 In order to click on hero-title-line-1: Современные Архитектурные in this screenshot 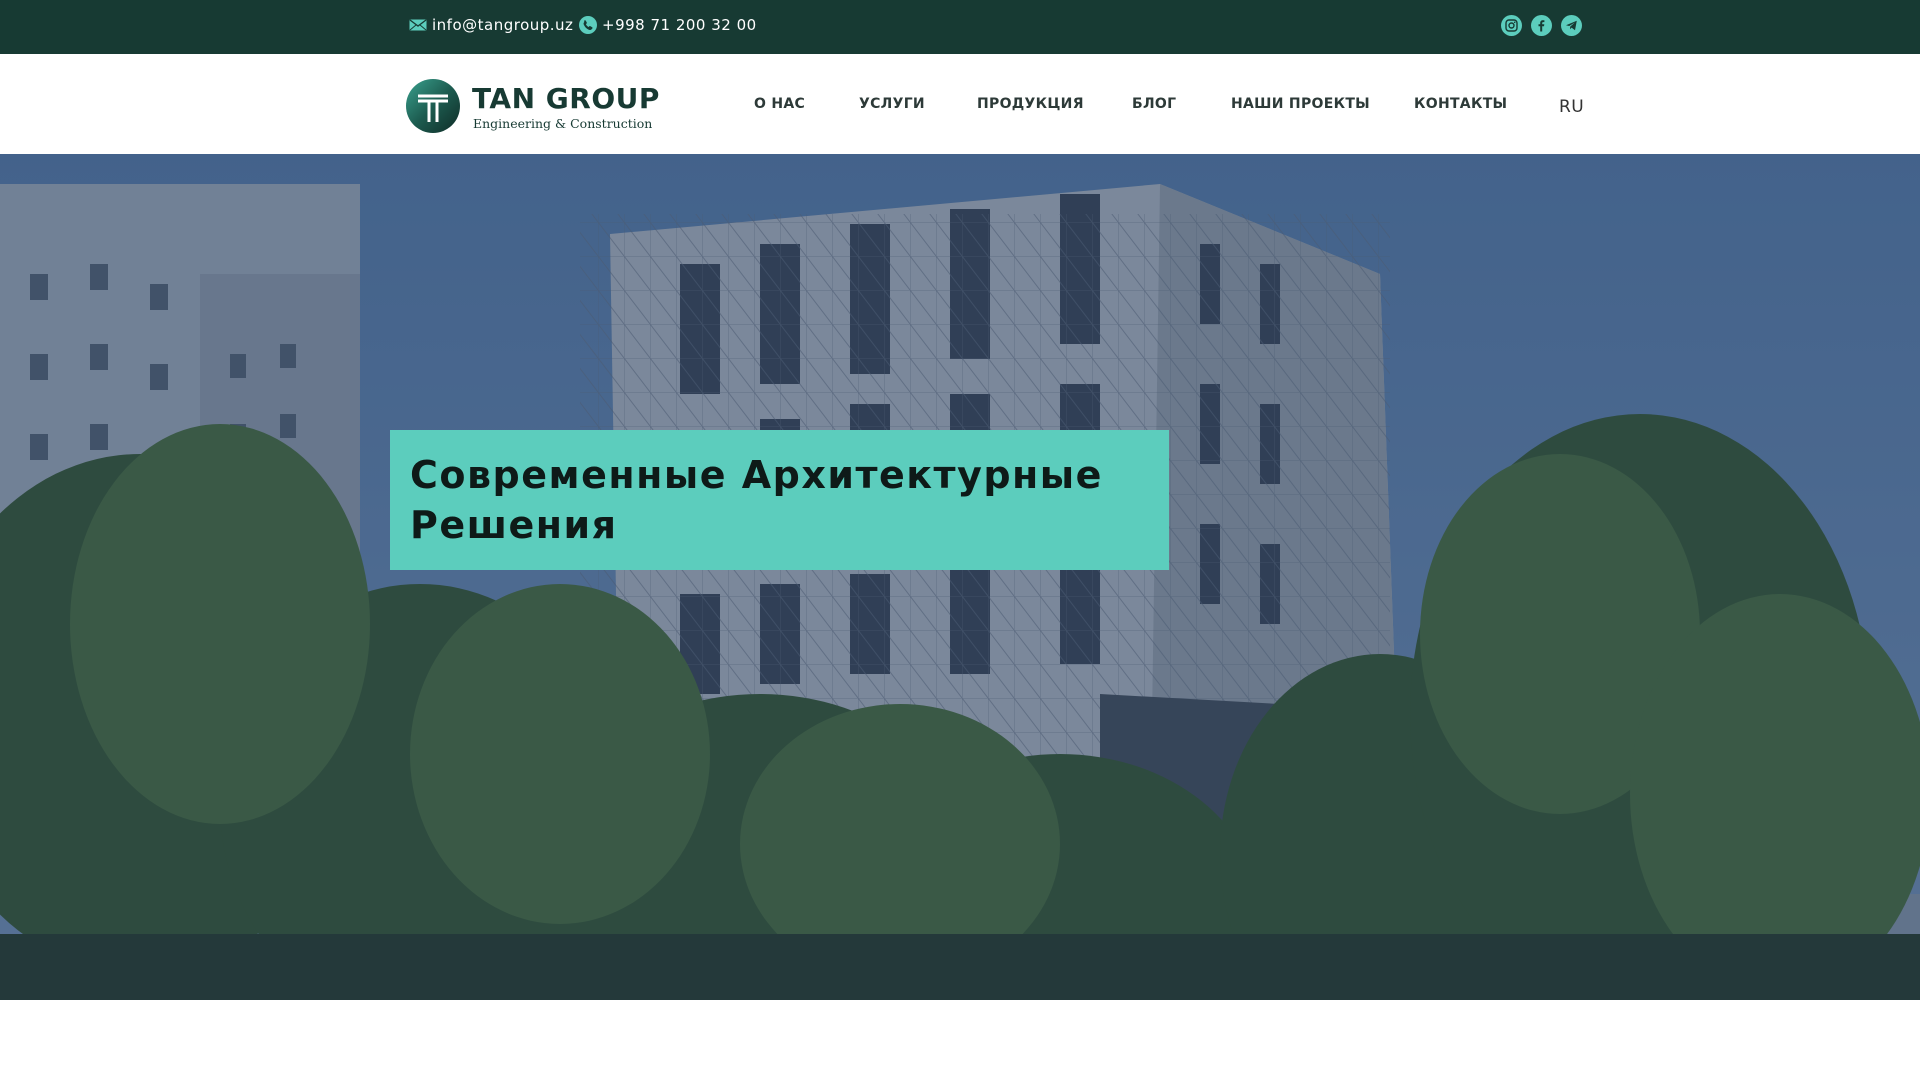, I will do `click(756, 475)`.